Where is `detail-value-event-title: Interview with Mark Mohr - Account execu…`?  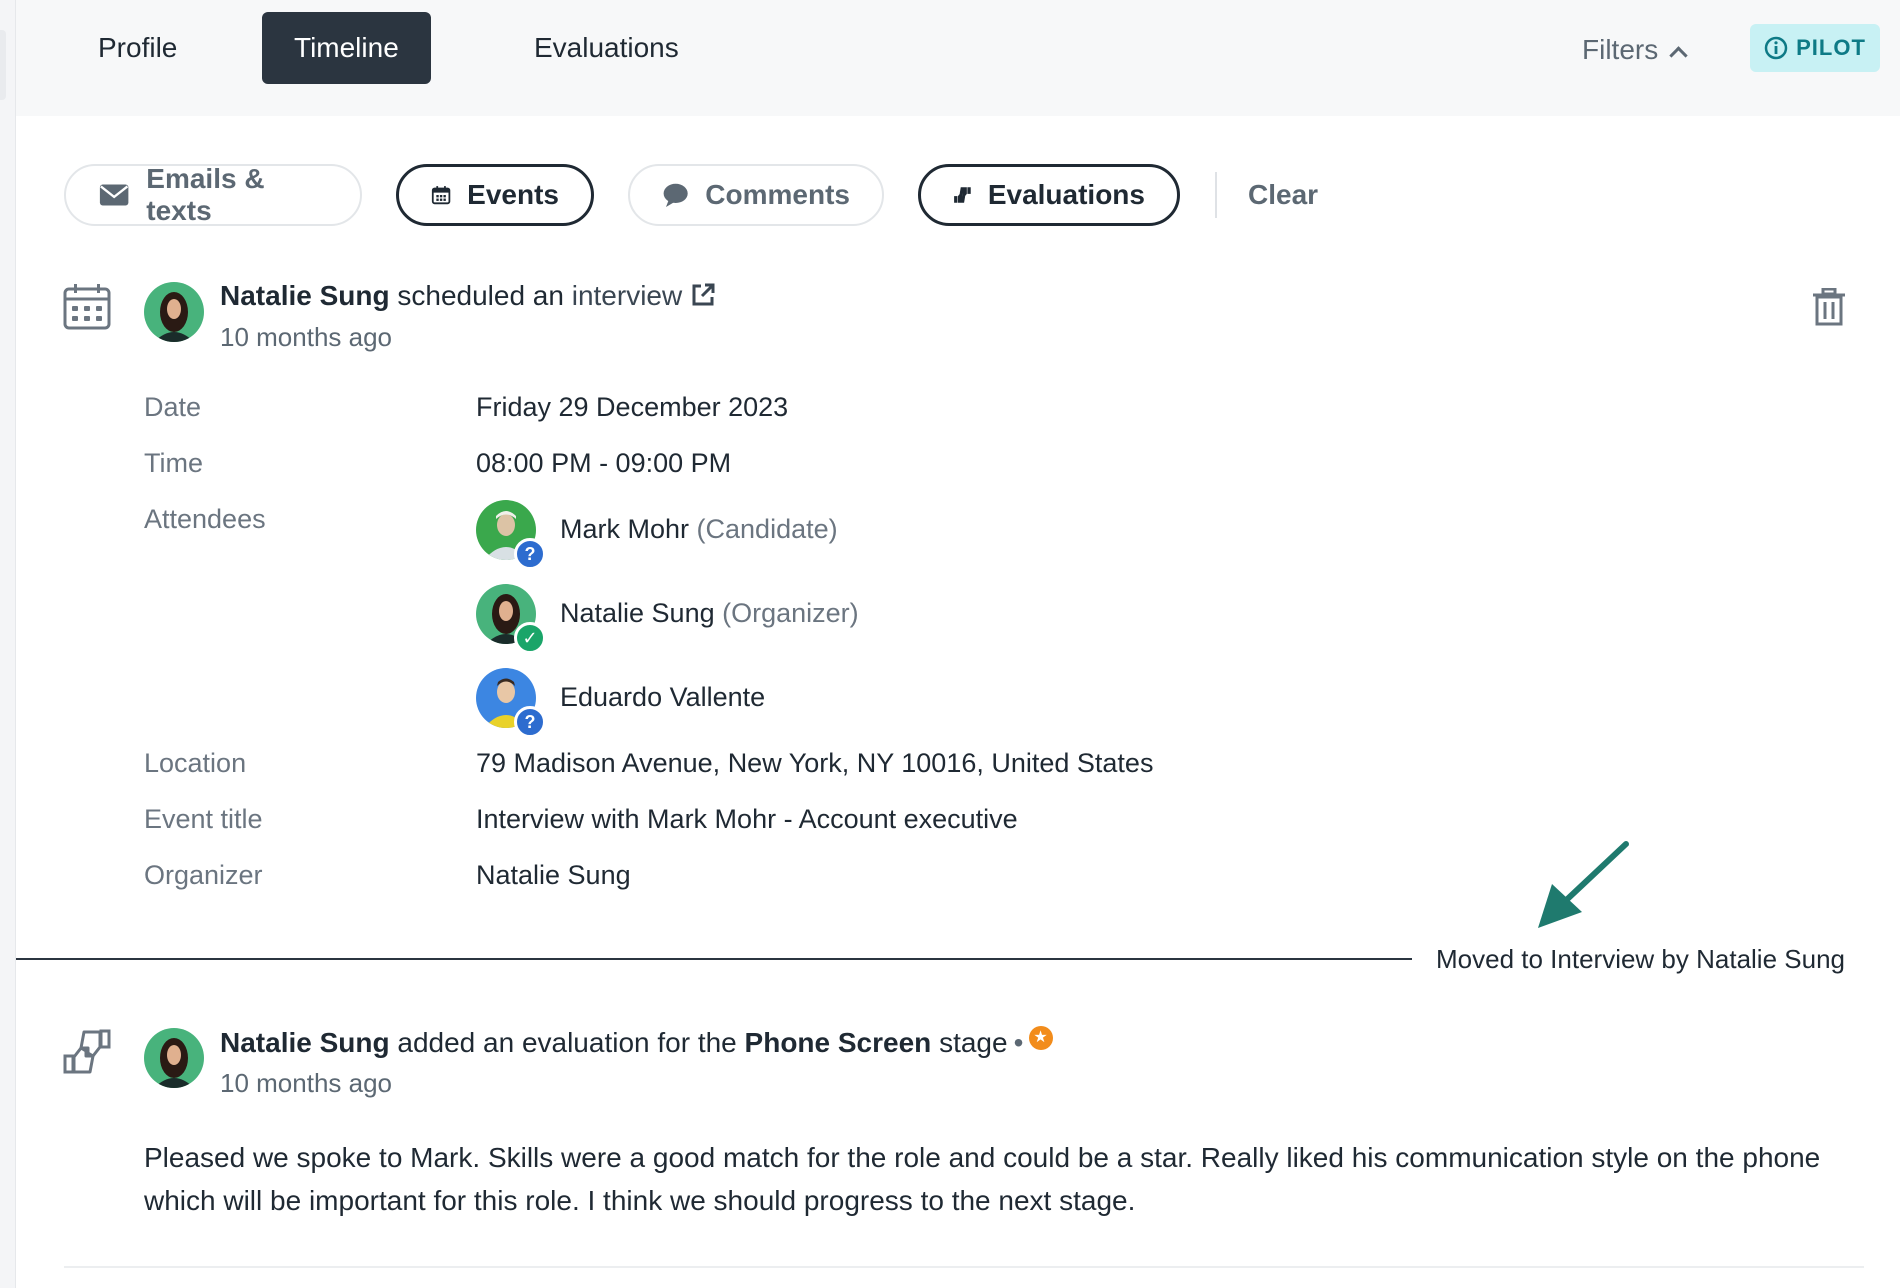 detail-value-event-title: Interview with Mark Mohr - Account execu… is located at coordinates (747, 819).